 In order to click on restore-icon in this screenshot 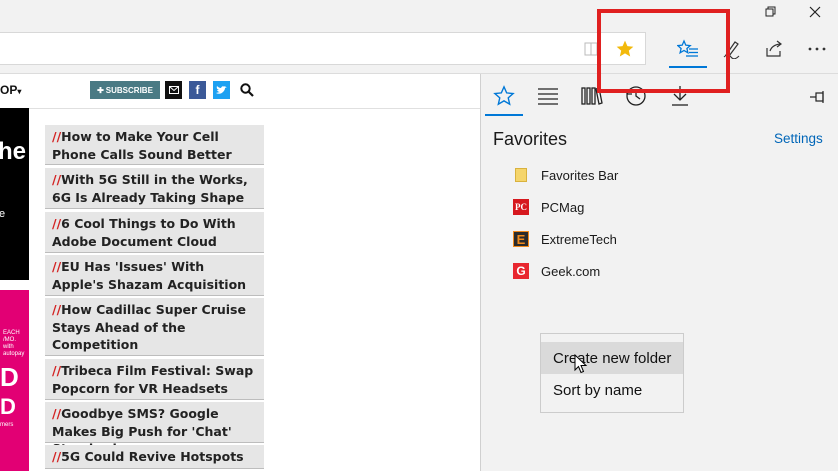, I will do `click(770, 11)`.